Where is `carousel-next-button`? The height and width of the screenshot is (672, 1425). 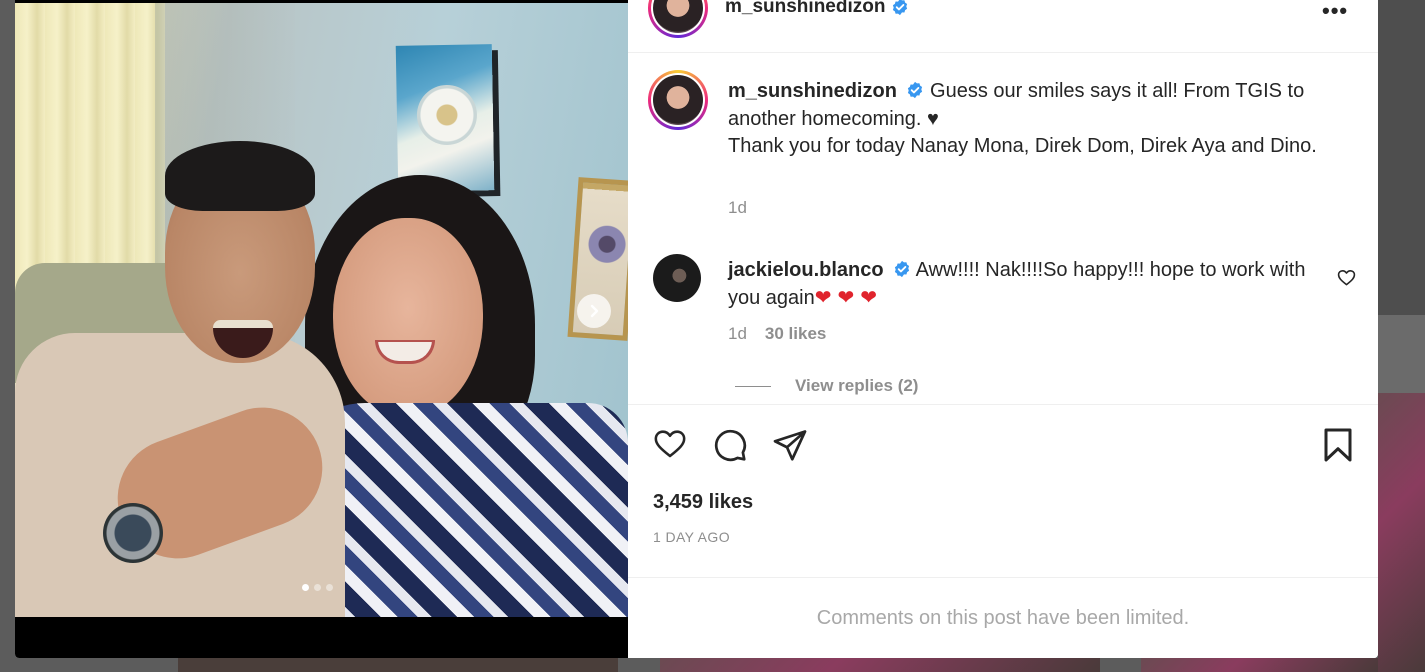
carousel-next-button is located at coordinates (594, 311).